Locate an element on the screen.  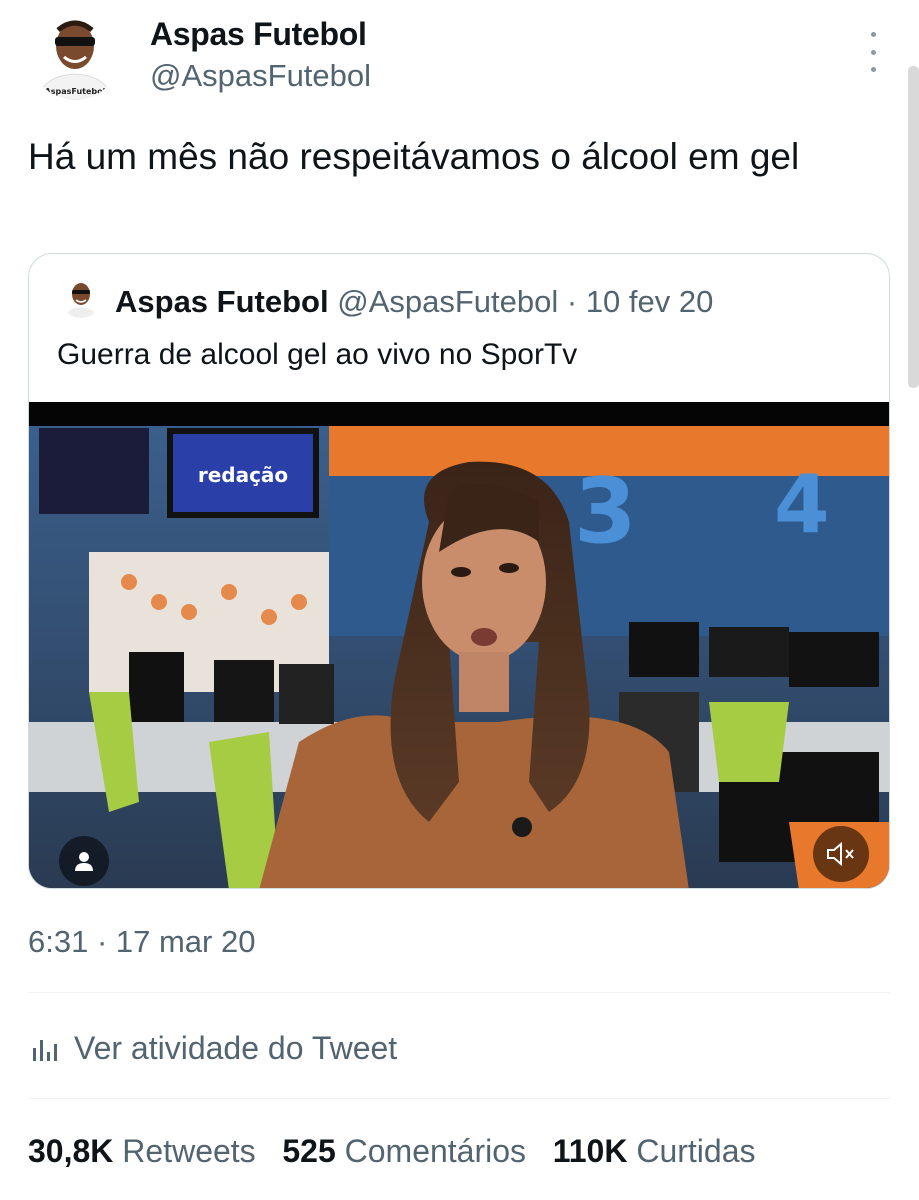
avatar-logo-text: AspasFutebol is located at coordinates (75, 91).